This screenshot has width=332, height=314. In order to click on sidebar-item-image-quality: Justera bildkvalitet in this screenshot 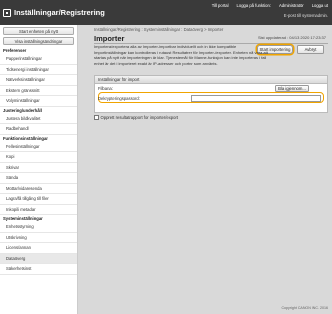, I will do `click(38, 119)`.